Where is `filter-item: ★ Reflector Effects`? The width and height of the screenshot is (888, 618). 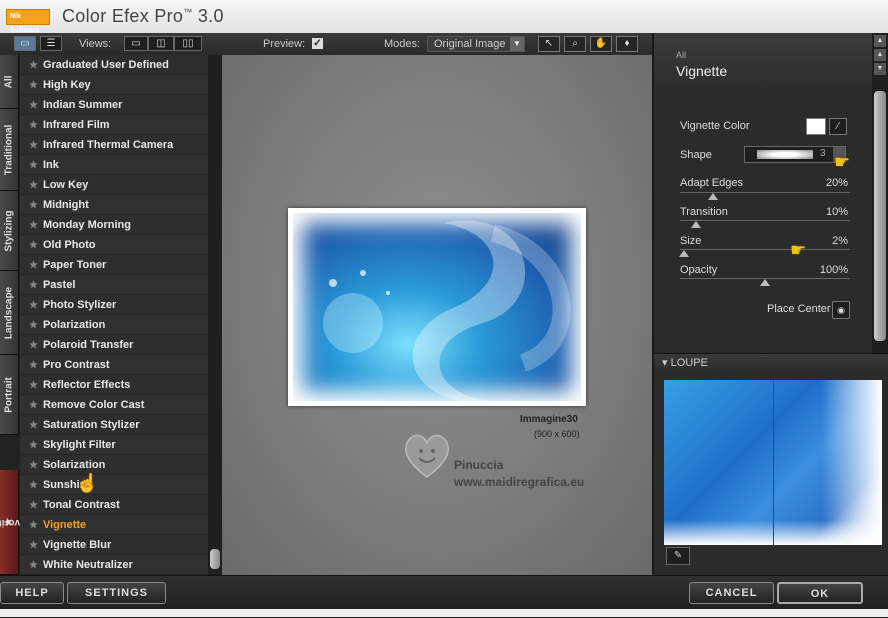
filter-item: ★ Reflector Effects is located at coordinates (114, 385).